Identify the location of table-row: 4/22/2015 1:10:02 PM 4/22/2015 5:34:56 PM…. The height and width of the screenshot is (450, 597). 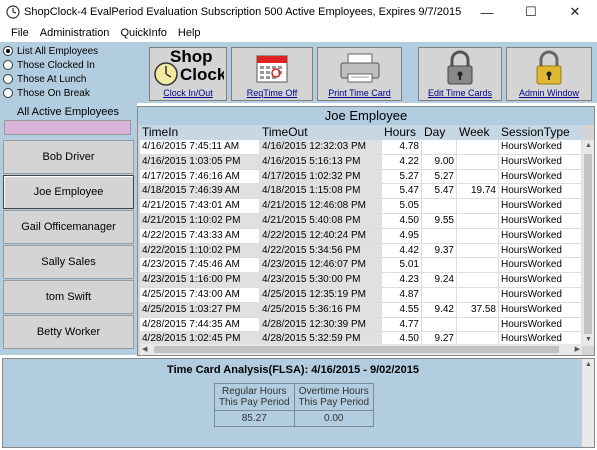
(361, 251).